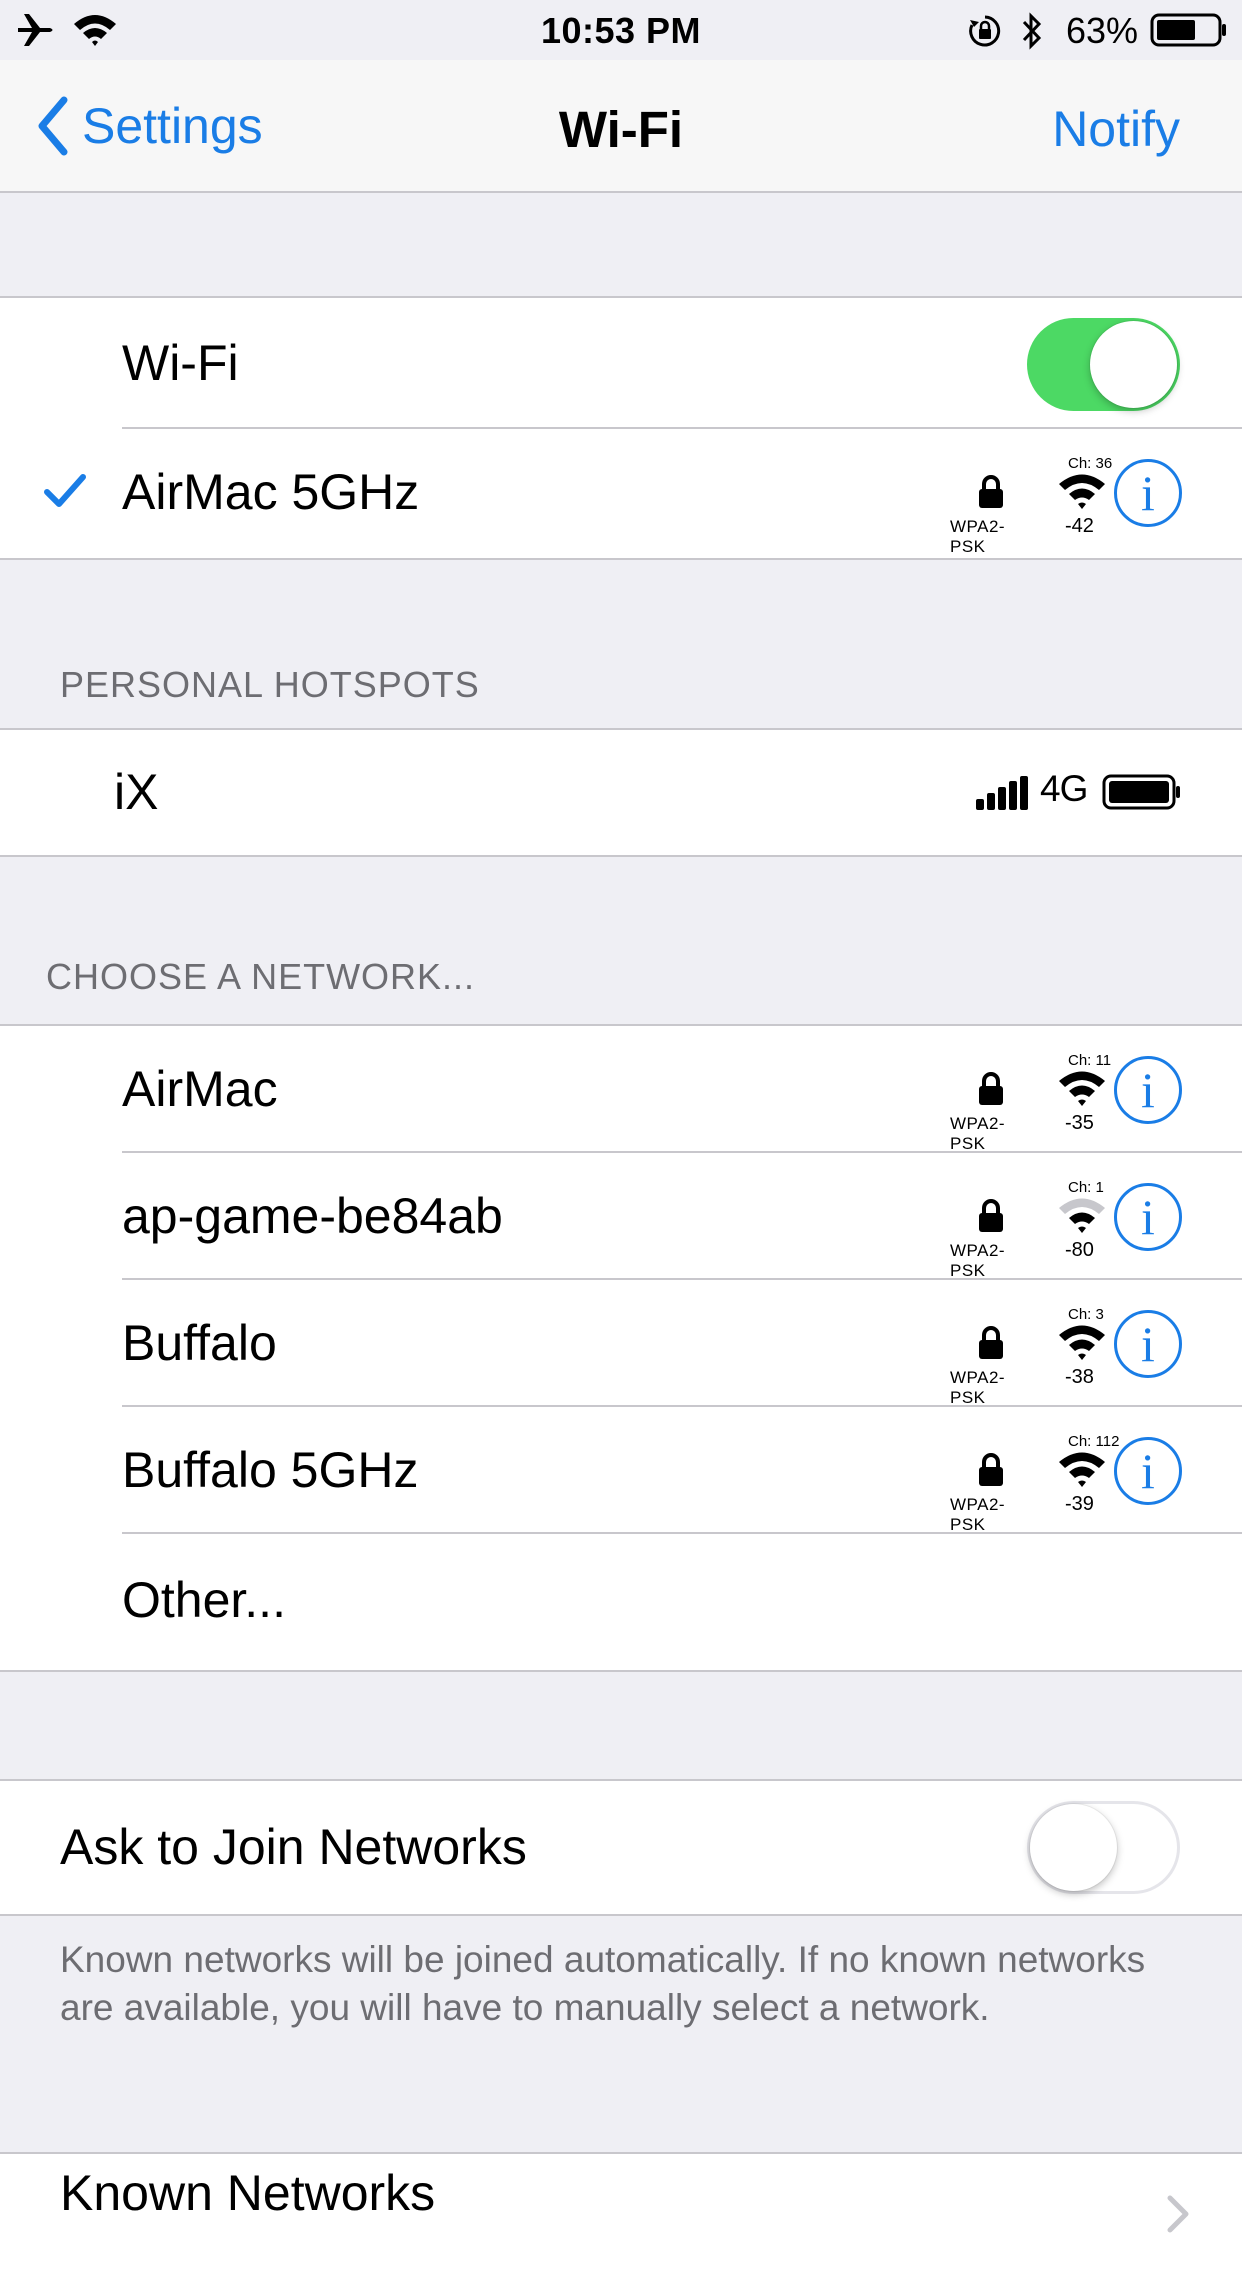  I want to click on network-row-airmac: AirMac WPA2-PSK Ch: 11 -35 i, so click(621, 1089).